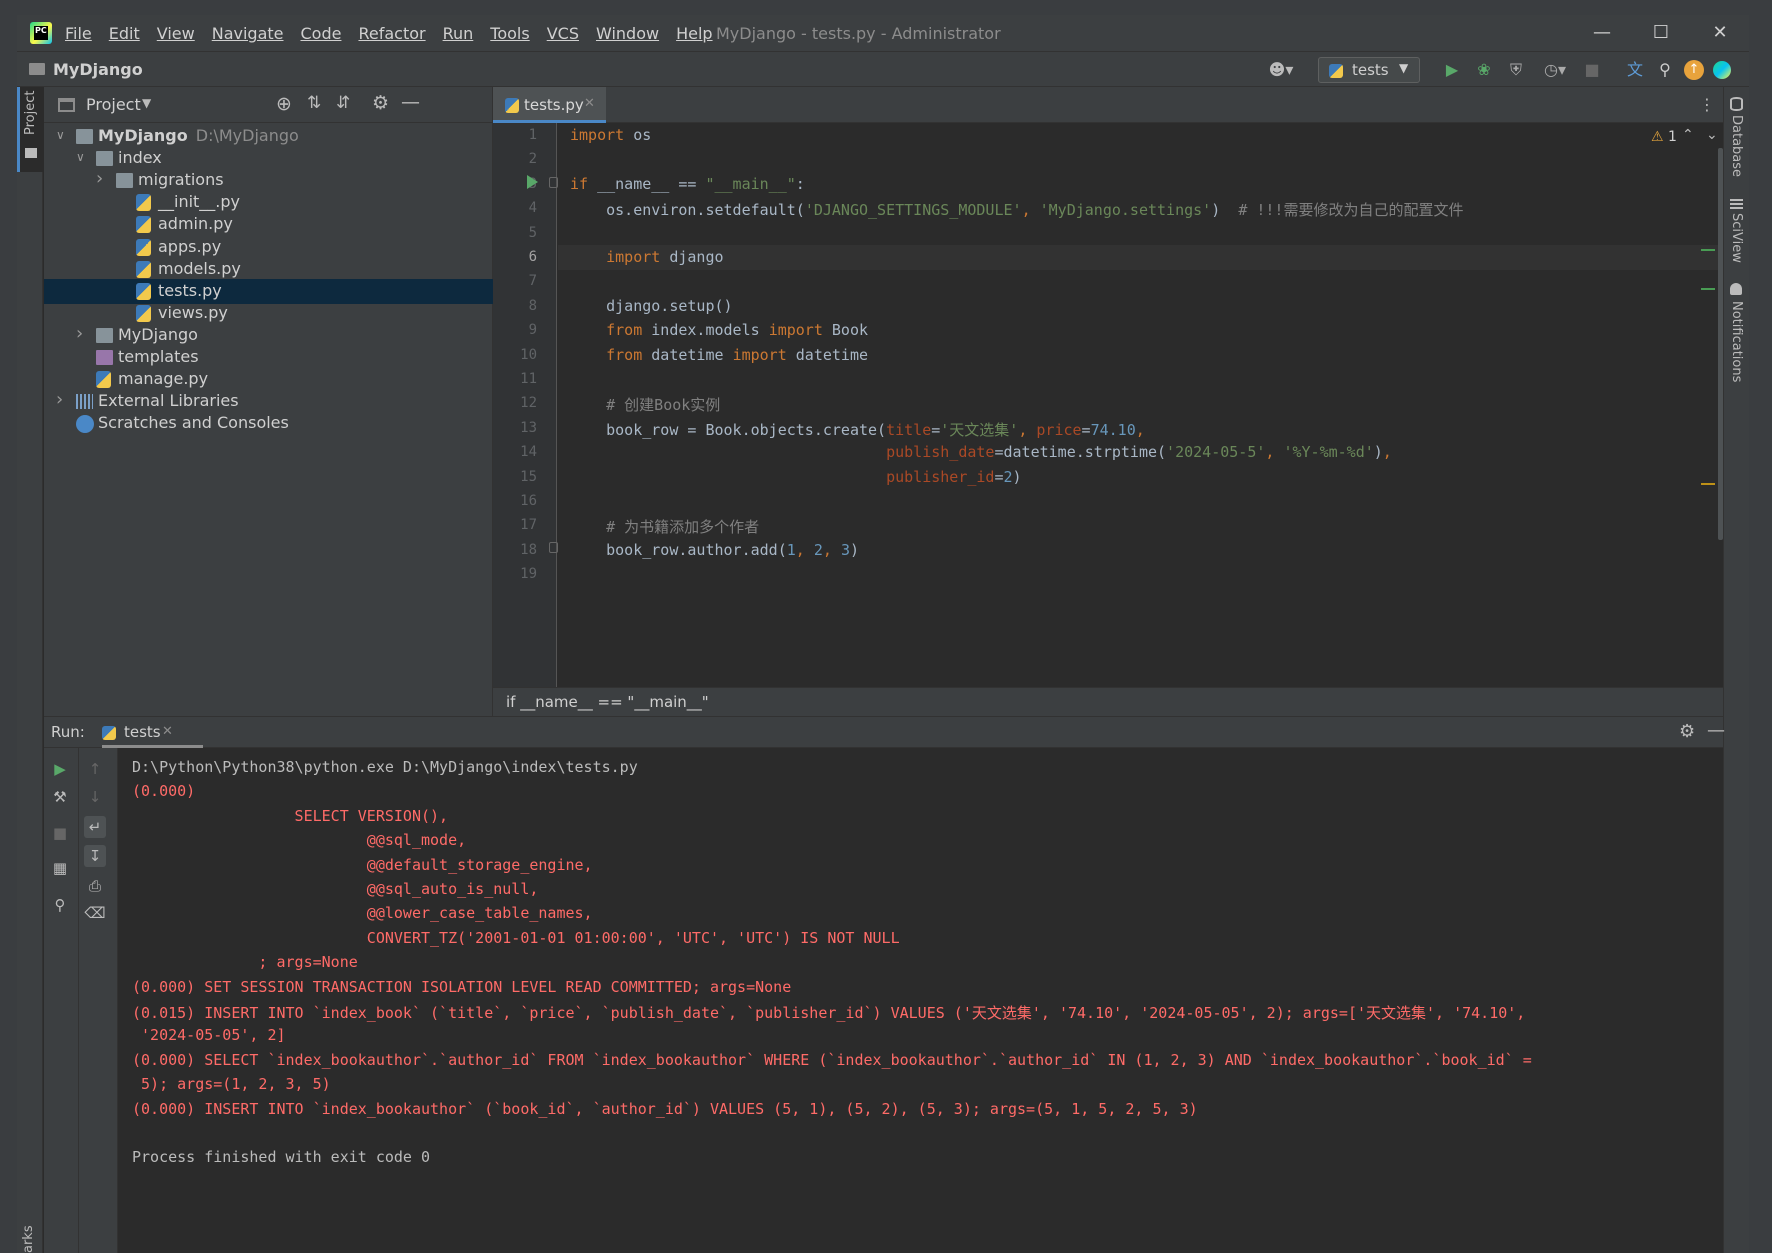  Describe the element at coordinates (1722, 70) in the screenshot. I see `jetbrains-icon` at that location.